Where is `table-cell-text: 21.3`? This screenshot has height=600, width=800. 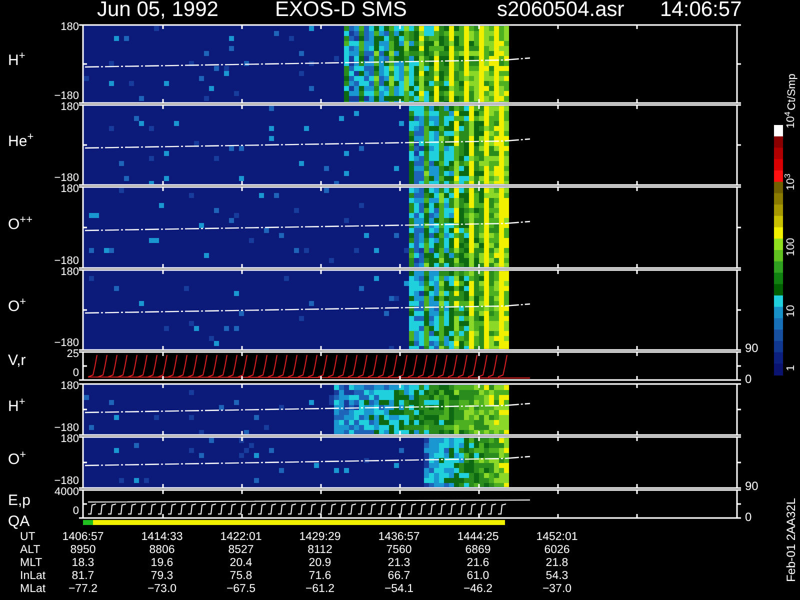
table-cell-text: 21.3 is located at coordinates (399, 563).